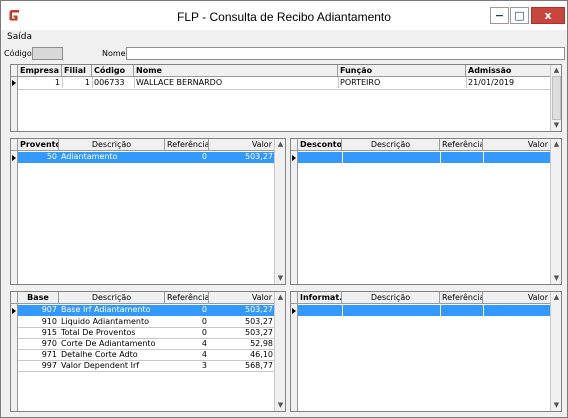  I want to click on nome-label: Nome, so click(114, 53).